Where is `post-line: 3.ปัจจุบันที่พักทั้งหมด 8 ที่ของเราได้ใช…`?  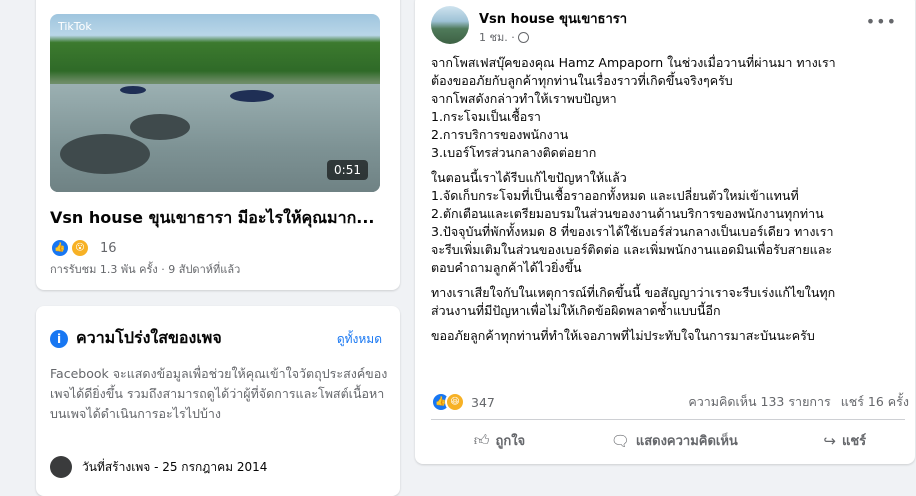
post-line: 3.ปัจจุบันที่พักทั้งหมด 8 ที่ของเราได้ใช… is located at coordinates (632, 231).